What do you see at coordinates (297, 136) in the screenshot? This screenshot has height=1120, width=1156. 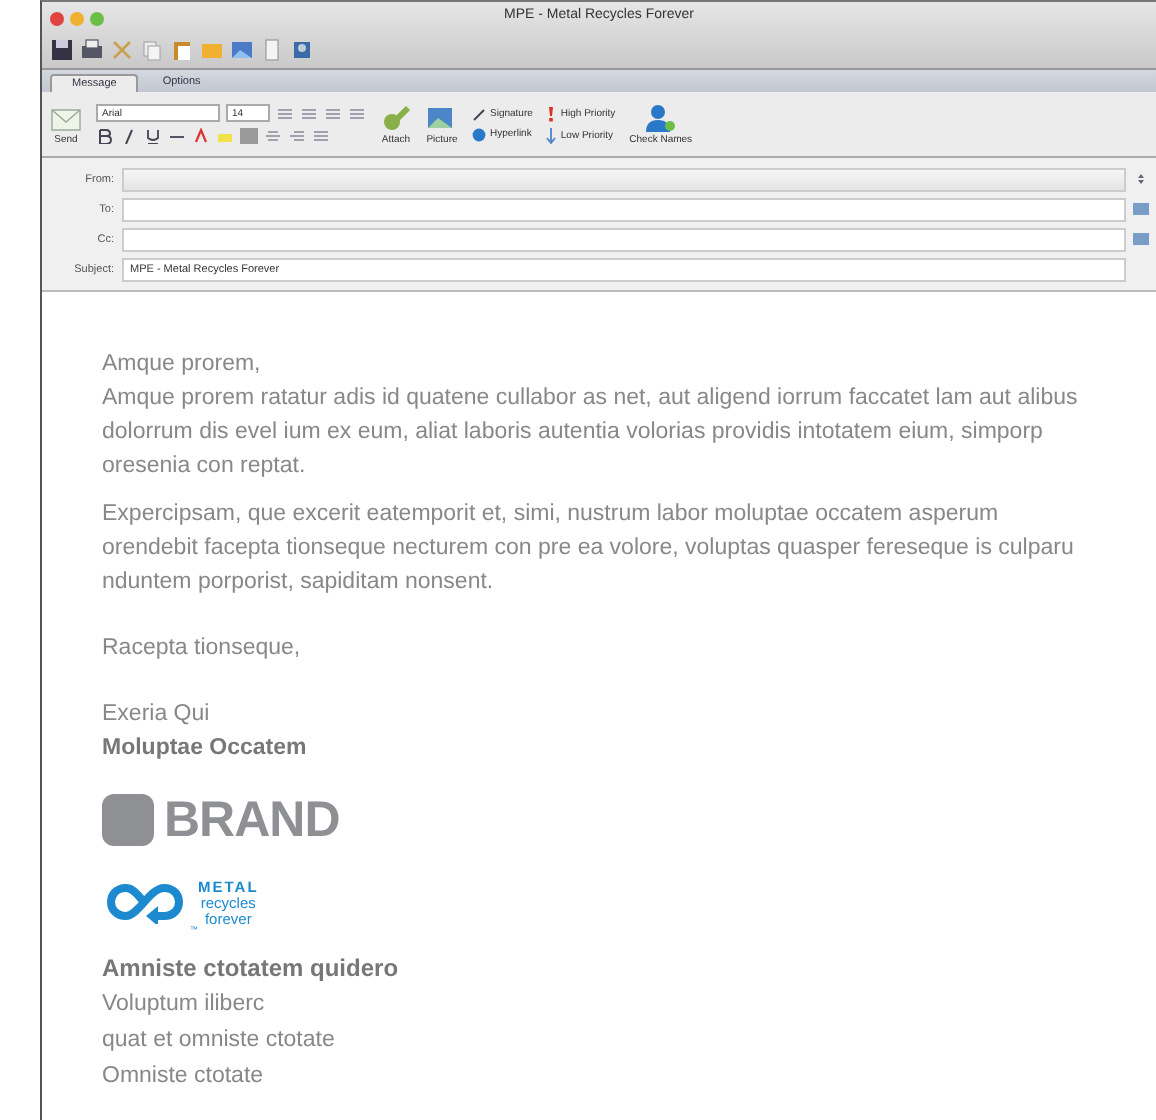 I see `align-right-icon` at bounding box center [297, 136].